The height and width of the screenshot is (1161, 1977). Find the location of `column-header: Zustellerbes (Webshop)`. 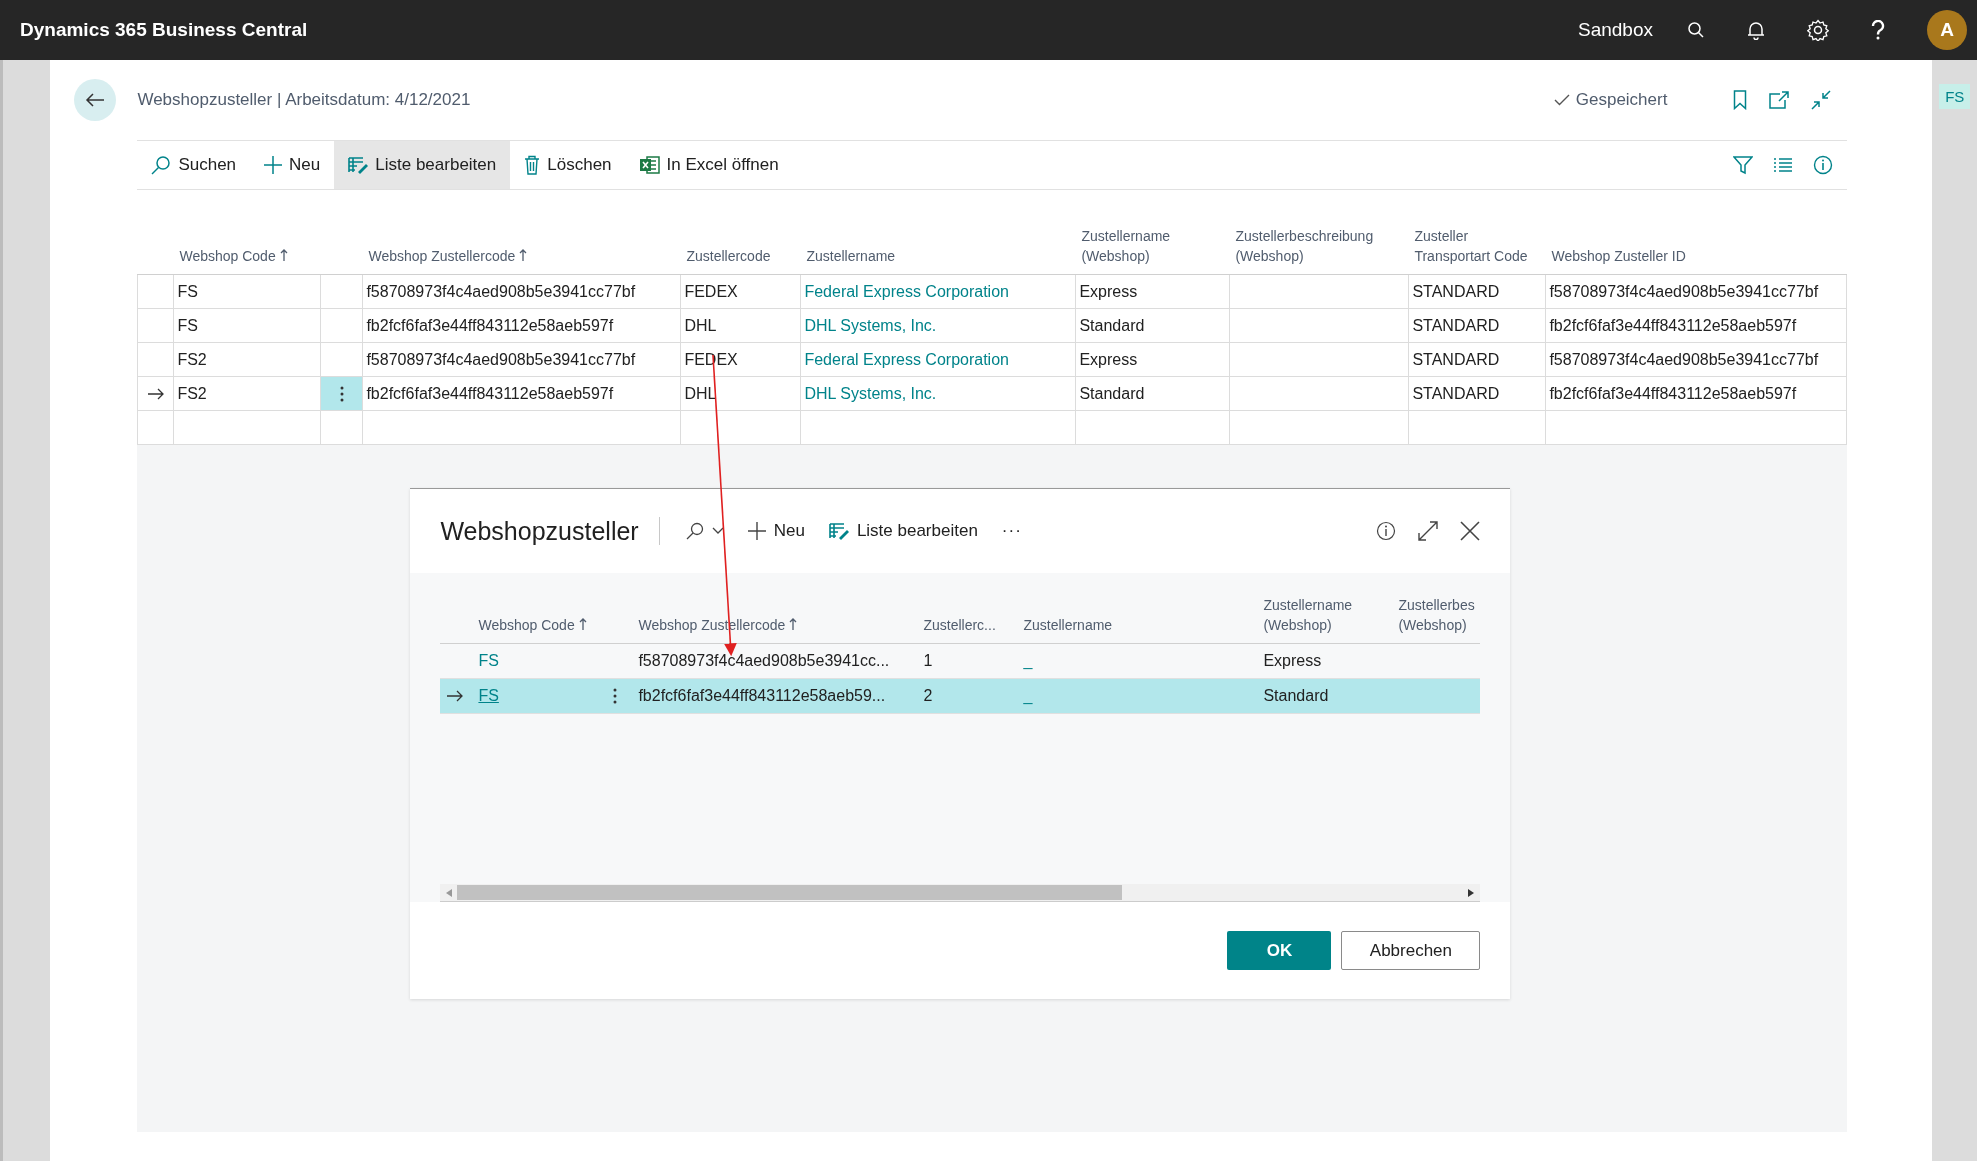

column-header: Zustellerbes (Webshop) is located at coordinates (1436, 615).